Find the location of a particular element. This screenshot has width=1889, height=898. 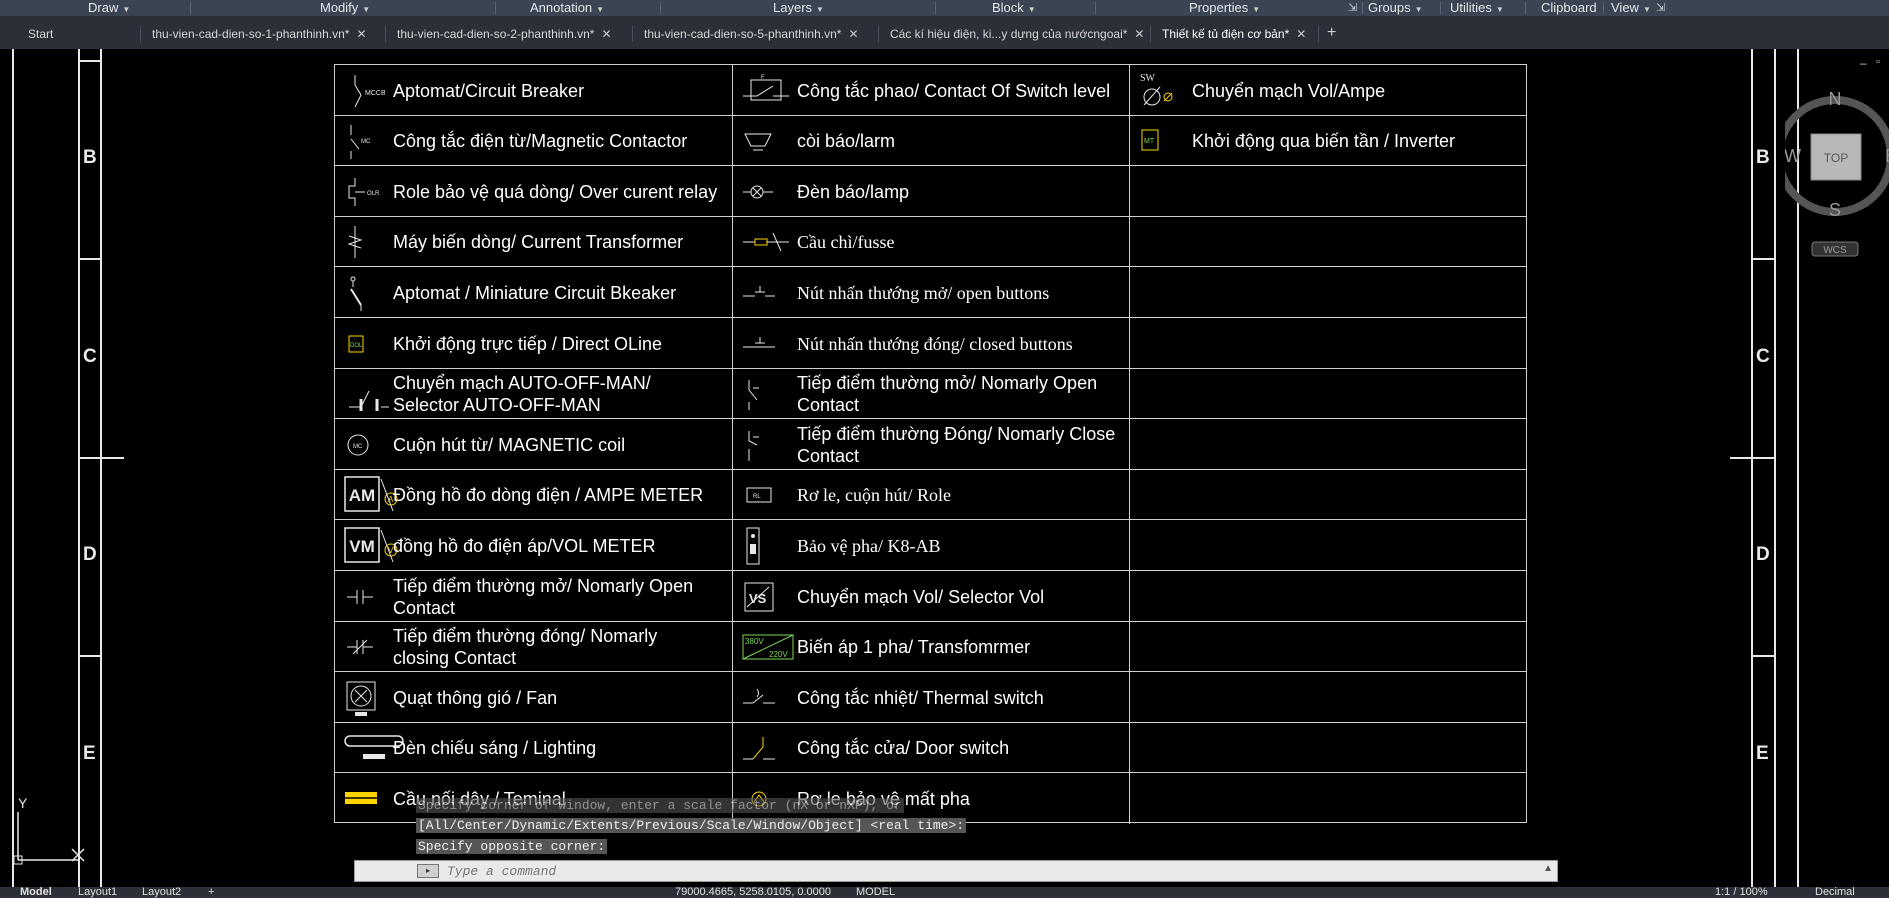

command-input is located at coordinates (997, 871).